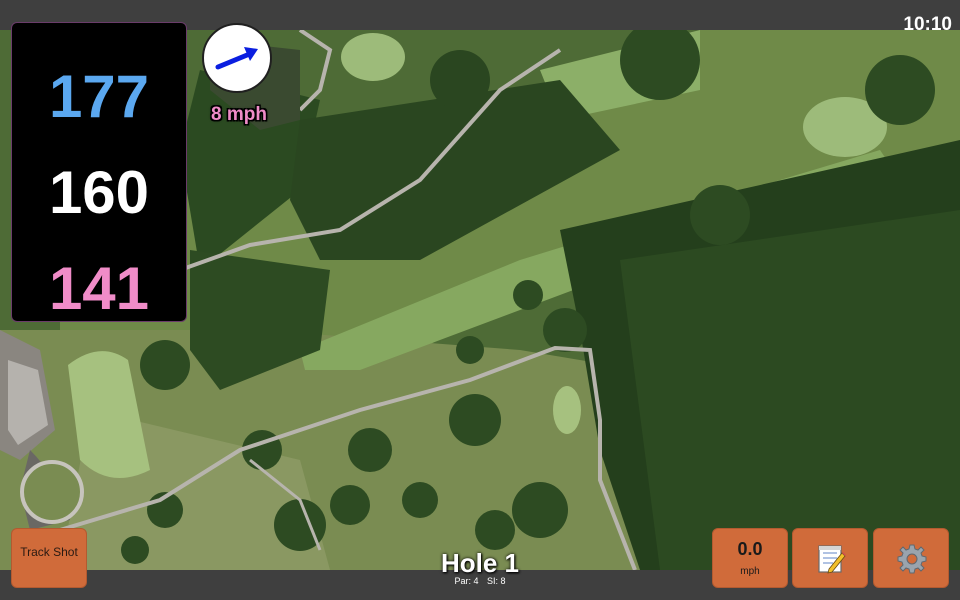 This screenshot has width=960, height=600. I want to click on hole-title: Hole 1, so click(480, 563).